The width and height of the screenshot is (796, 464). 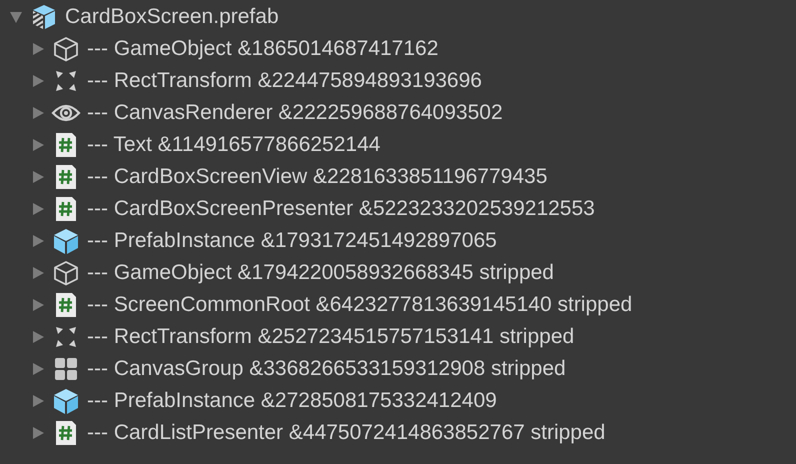 What do you see at coordinates (233, 145) in the screenshot?
I see `tree-item-label: --- Text &114916577866252144` at bounding box center [233, 145].